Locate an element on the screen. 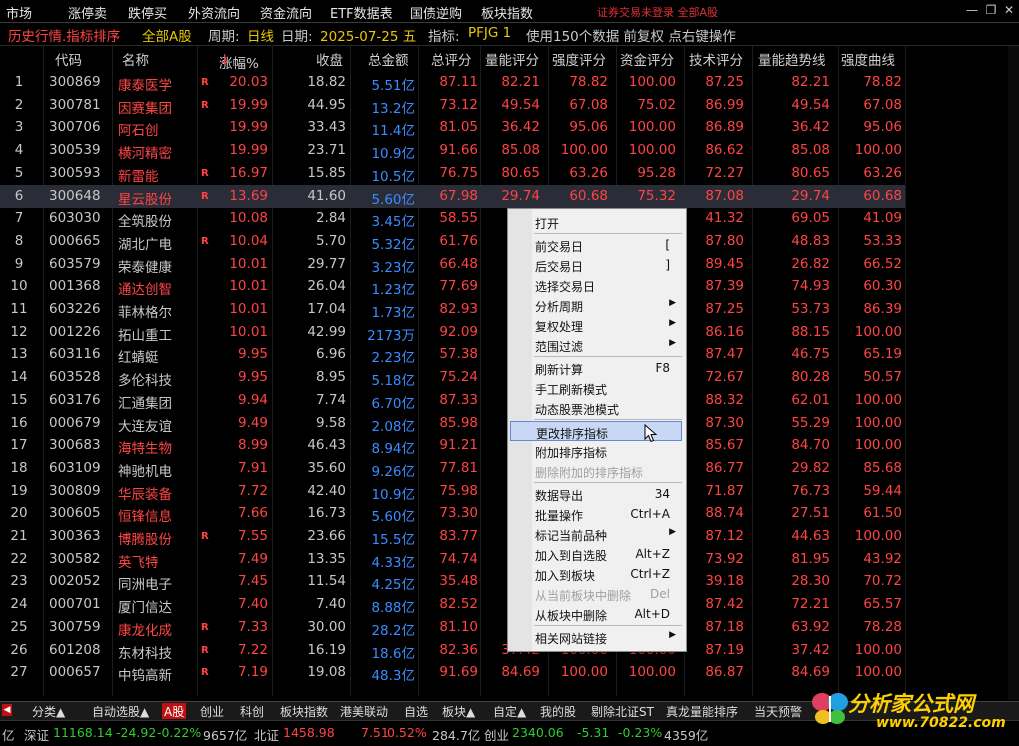 This screenshot has height=746, width=1019. col-name: 名称 is located at coordinates (135, 59).